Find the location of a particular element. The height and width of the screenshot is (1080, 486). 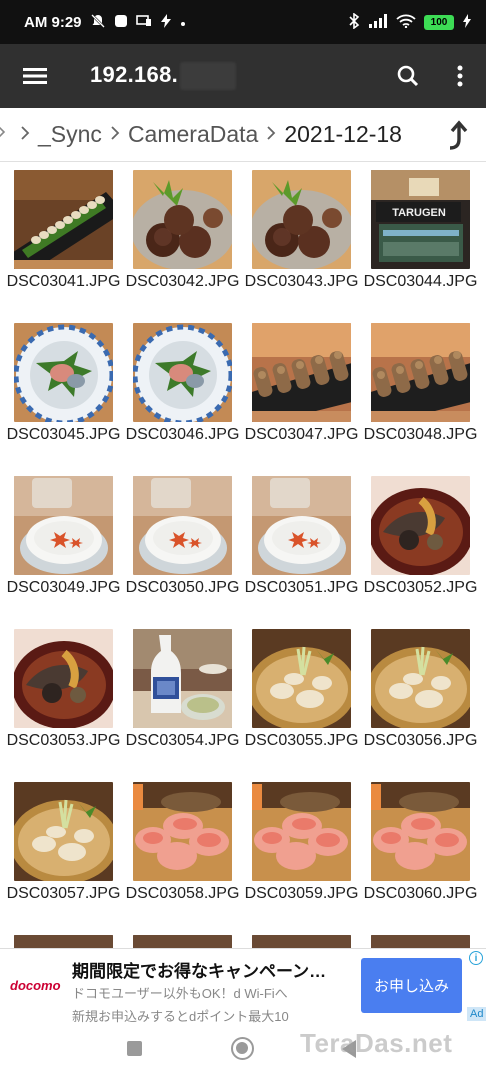

system-nav-bar: TeraDas.net is located at coordinates (243, 1053).